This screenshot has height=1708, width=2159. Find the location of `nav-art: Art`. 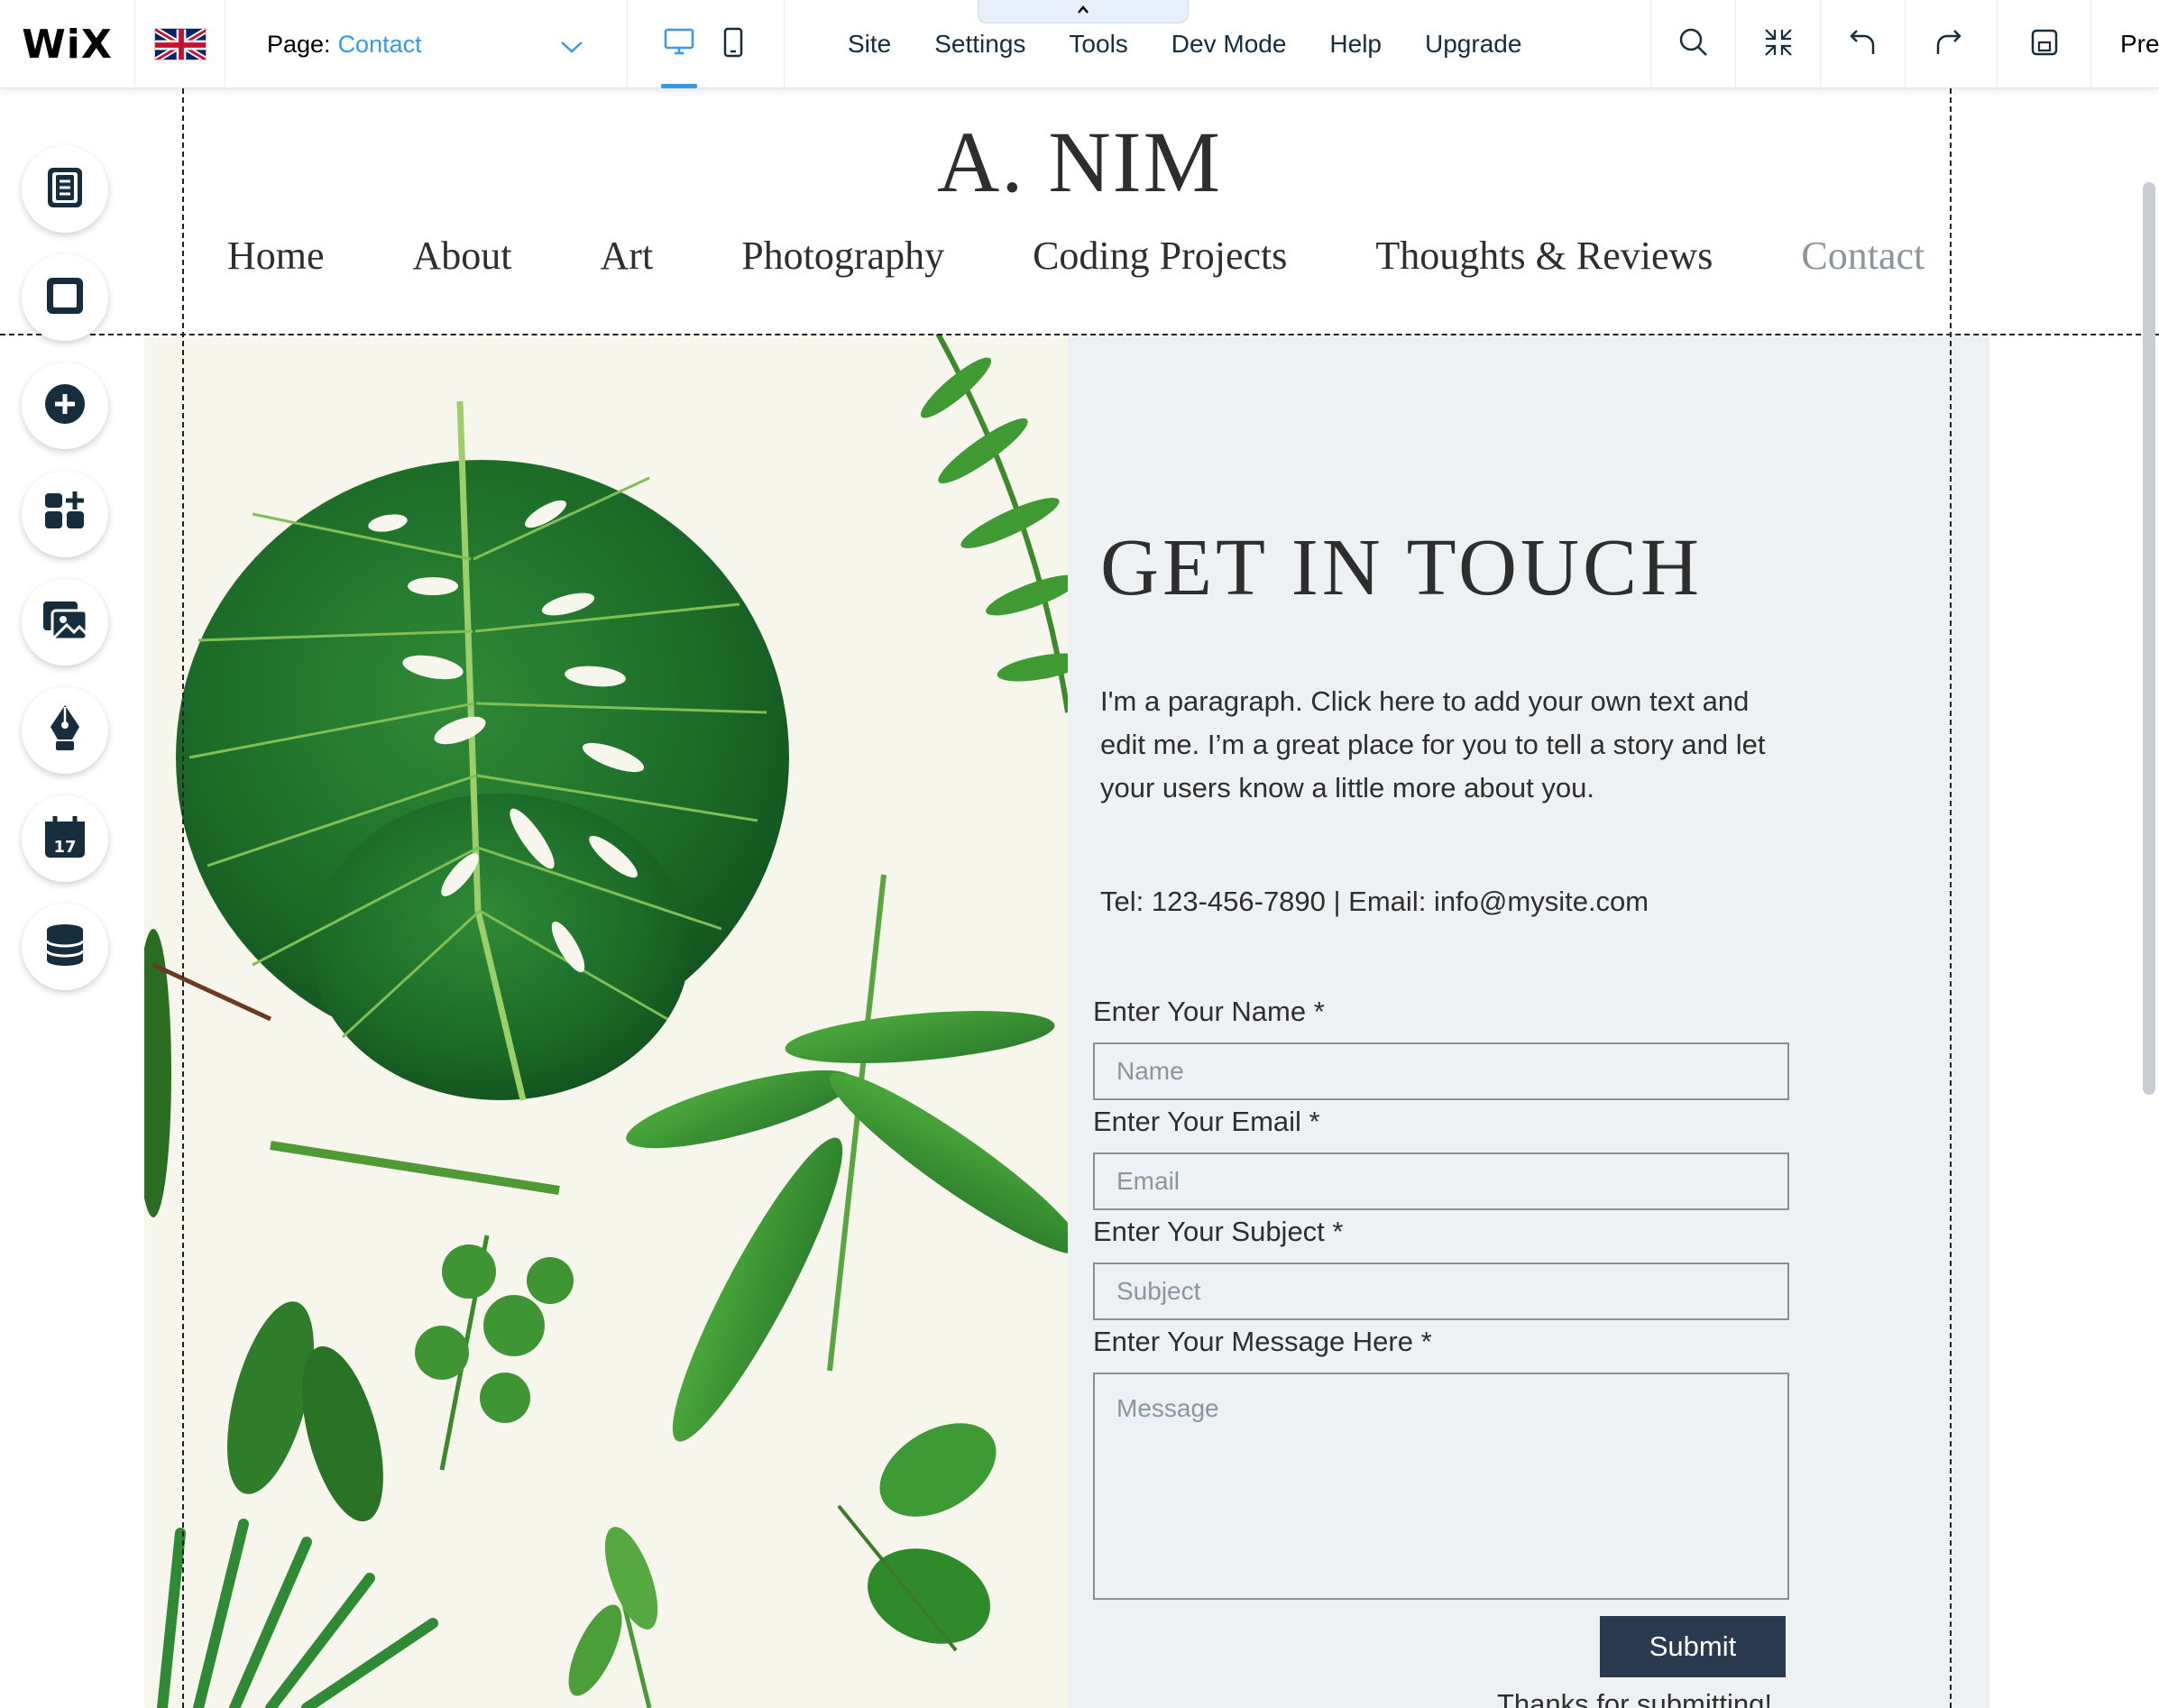

nav-art: Art is located at coordinates (628, 256).